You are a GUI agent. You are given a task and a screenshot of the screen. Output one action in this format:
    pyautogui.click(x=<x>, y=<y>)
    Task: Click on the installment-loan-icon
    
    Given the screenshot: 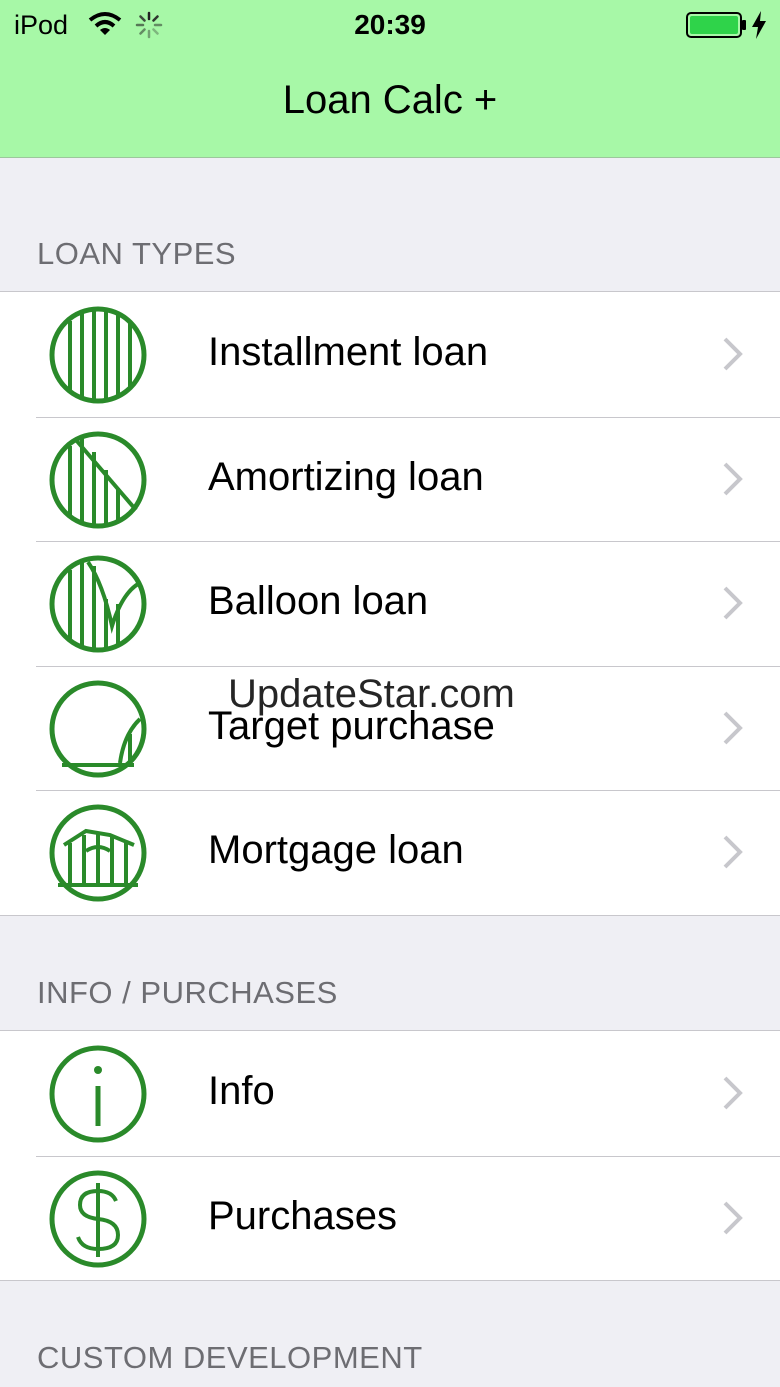 What is the action you would take?
    pyautogui.click(x=98, y=355)
    